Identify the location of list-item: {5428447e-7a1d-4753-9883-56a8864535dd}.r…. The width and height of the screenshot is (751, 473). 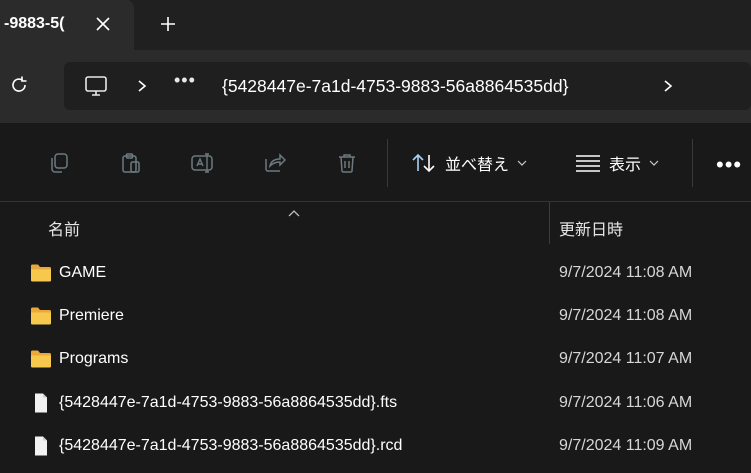
(375, 446).